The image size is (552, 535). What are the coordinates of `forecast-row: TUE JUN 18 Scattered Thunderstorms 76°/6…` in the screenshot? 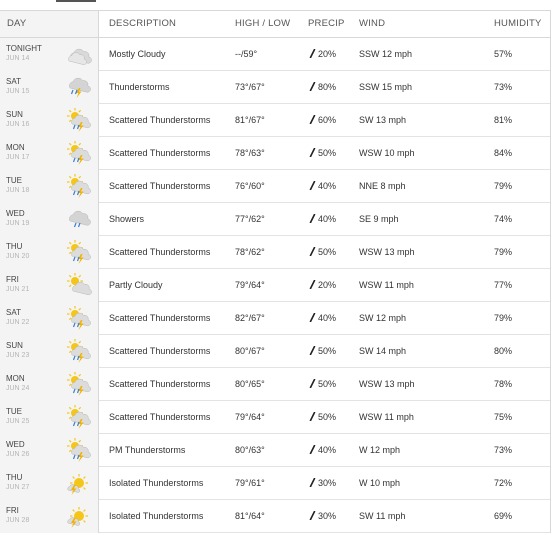 It's located at (275, 186).